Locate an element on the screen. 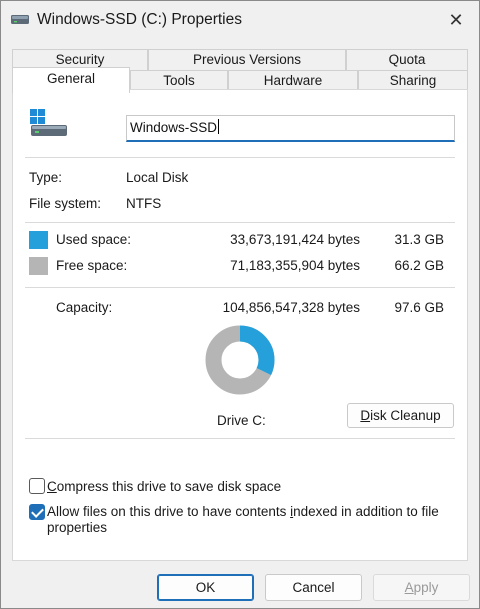 The width and height of the screenshot is (480, 609). hard-drive-icon is located at coordinates (48, 122).